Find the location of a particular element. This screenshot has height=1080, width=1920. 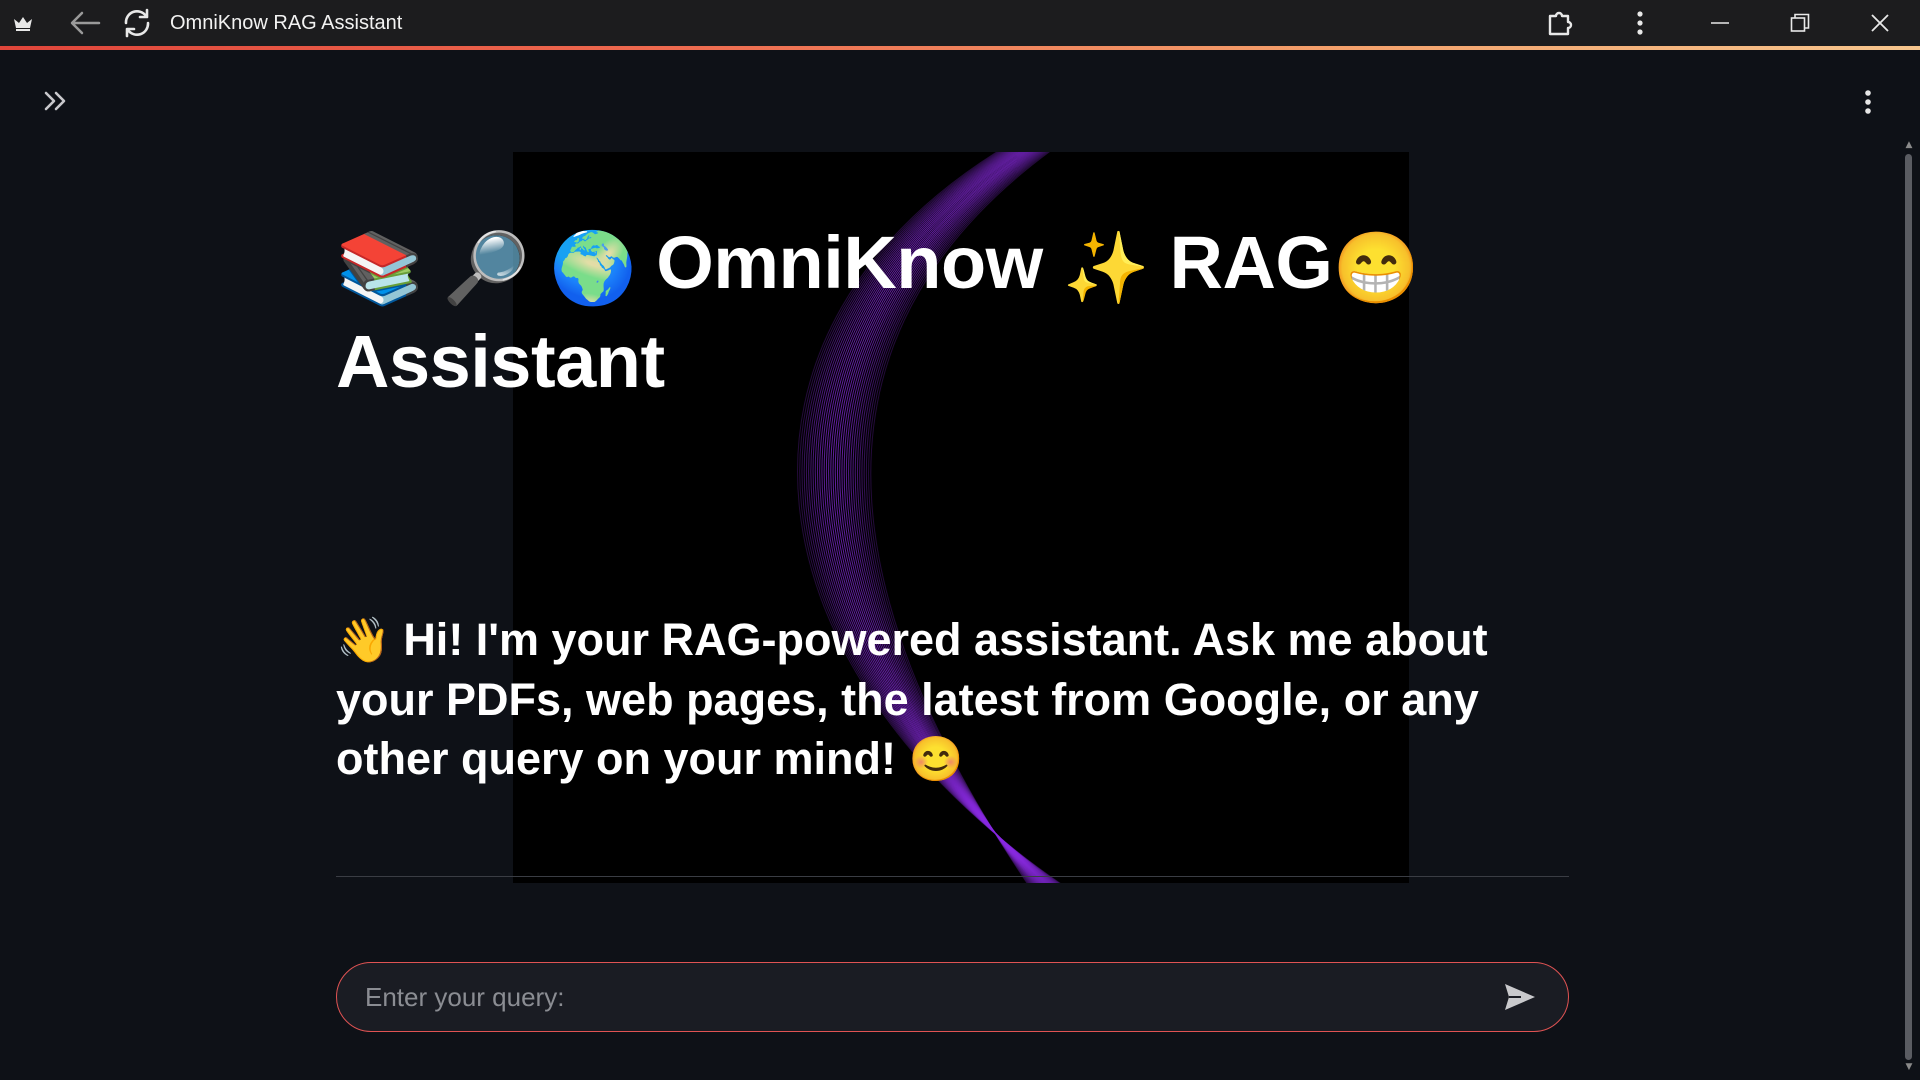

query-input is located at coordinates (913, 997).